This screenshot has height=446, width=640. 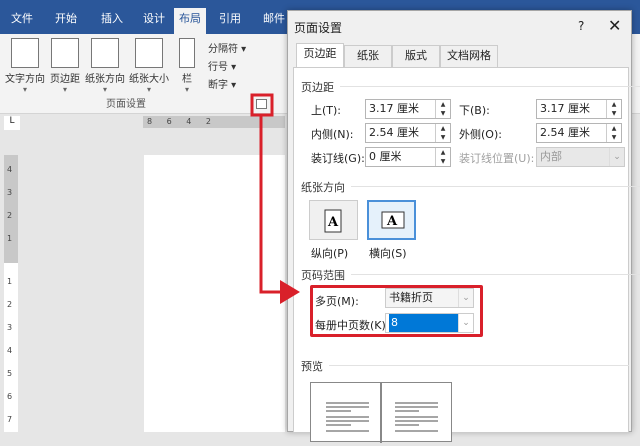 I want to click on landscape-icon: A, so click(x=393, y=220).